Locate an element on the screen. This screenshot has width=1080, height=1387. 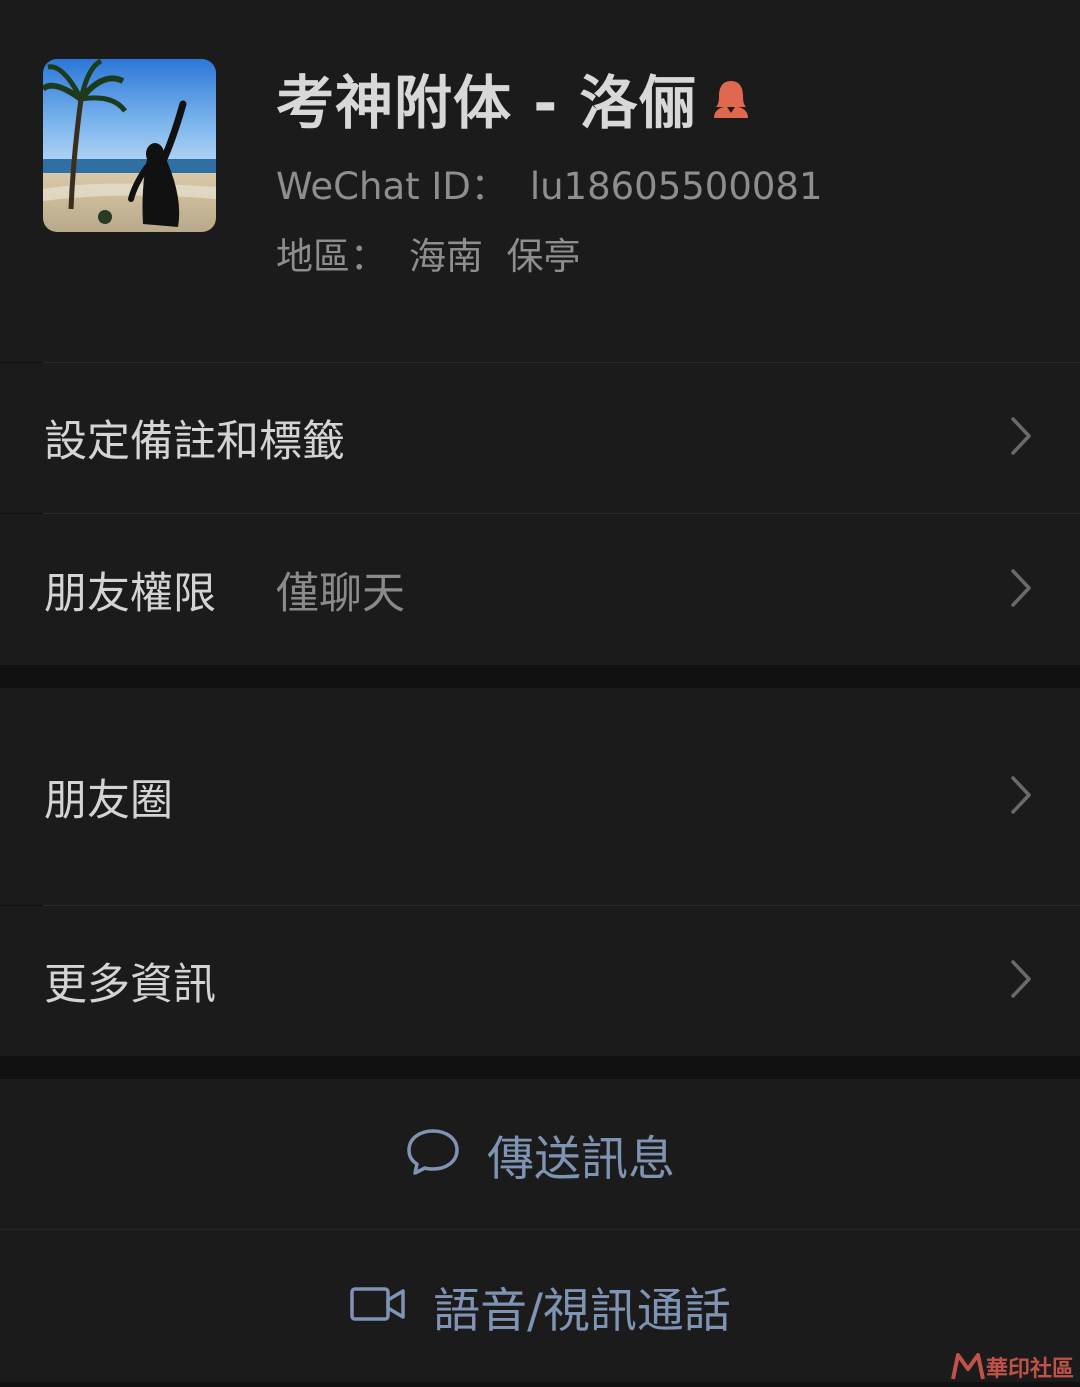
region-value: 海南 保亭 is located at coordinates (495, 256).